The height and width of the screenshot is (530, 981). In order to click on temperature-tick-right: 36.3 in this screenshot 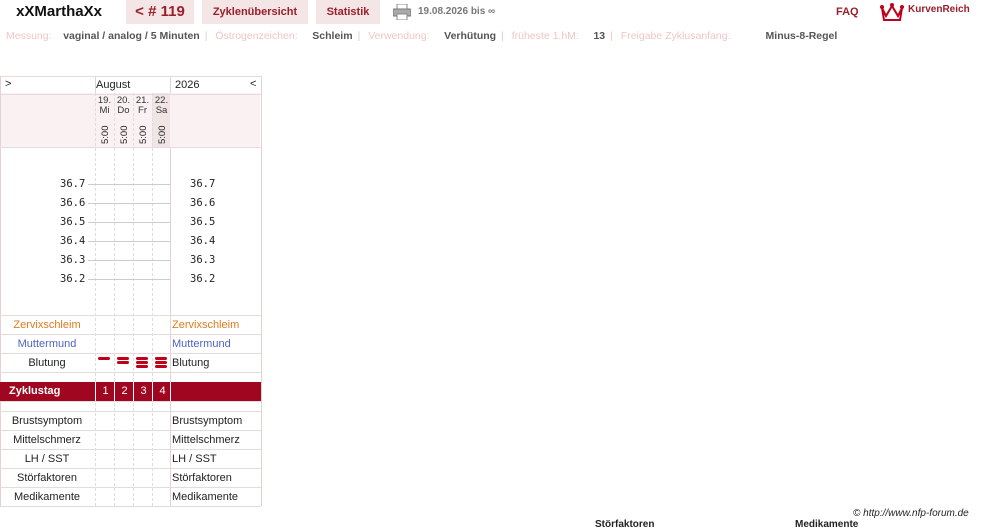, I will do `click(203, 260)`.